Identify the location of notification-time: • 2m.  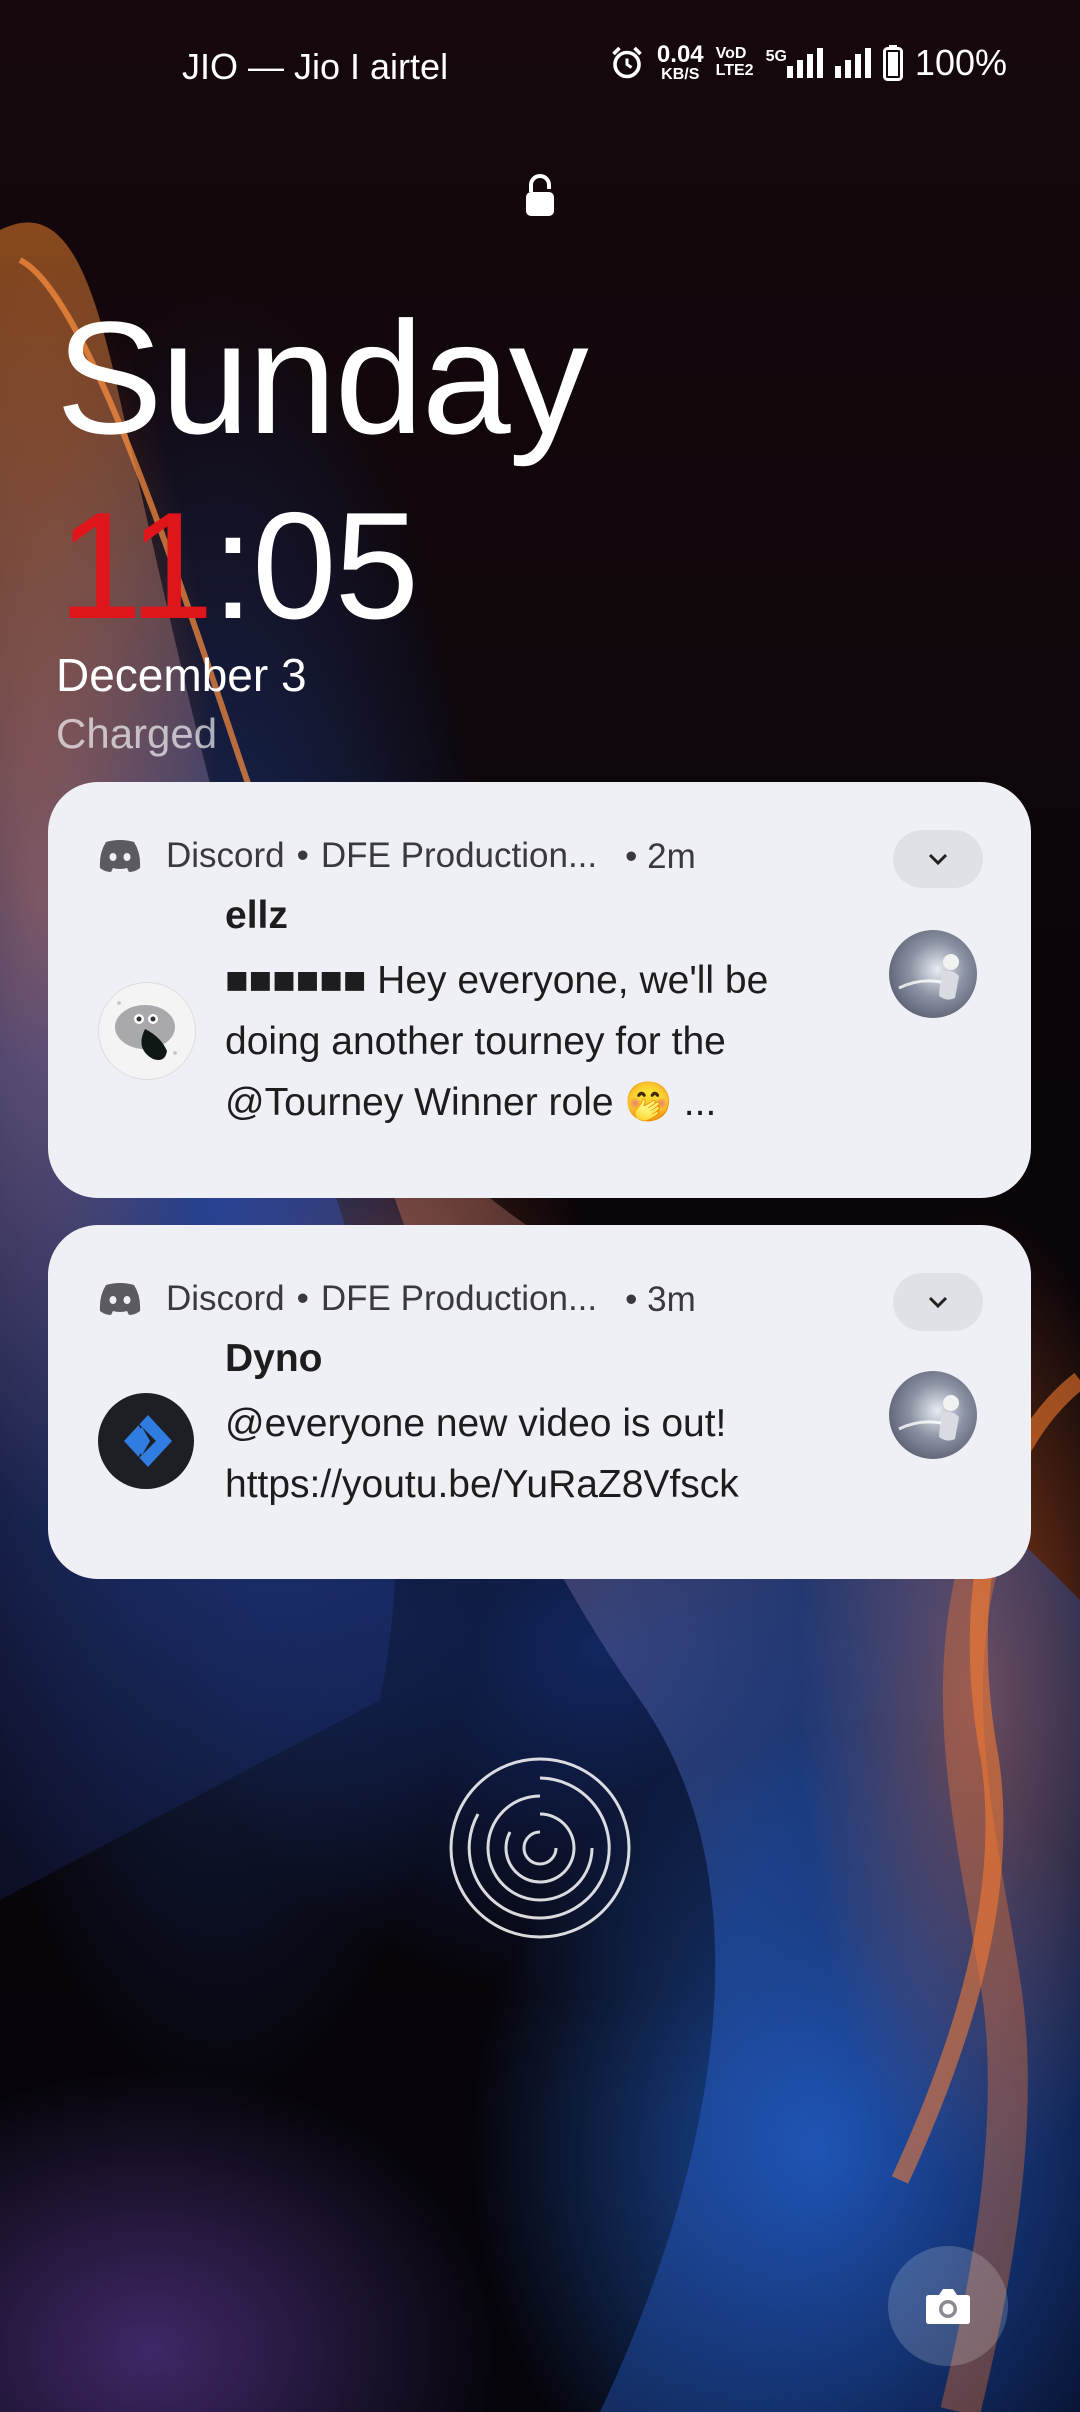
(660, 856).